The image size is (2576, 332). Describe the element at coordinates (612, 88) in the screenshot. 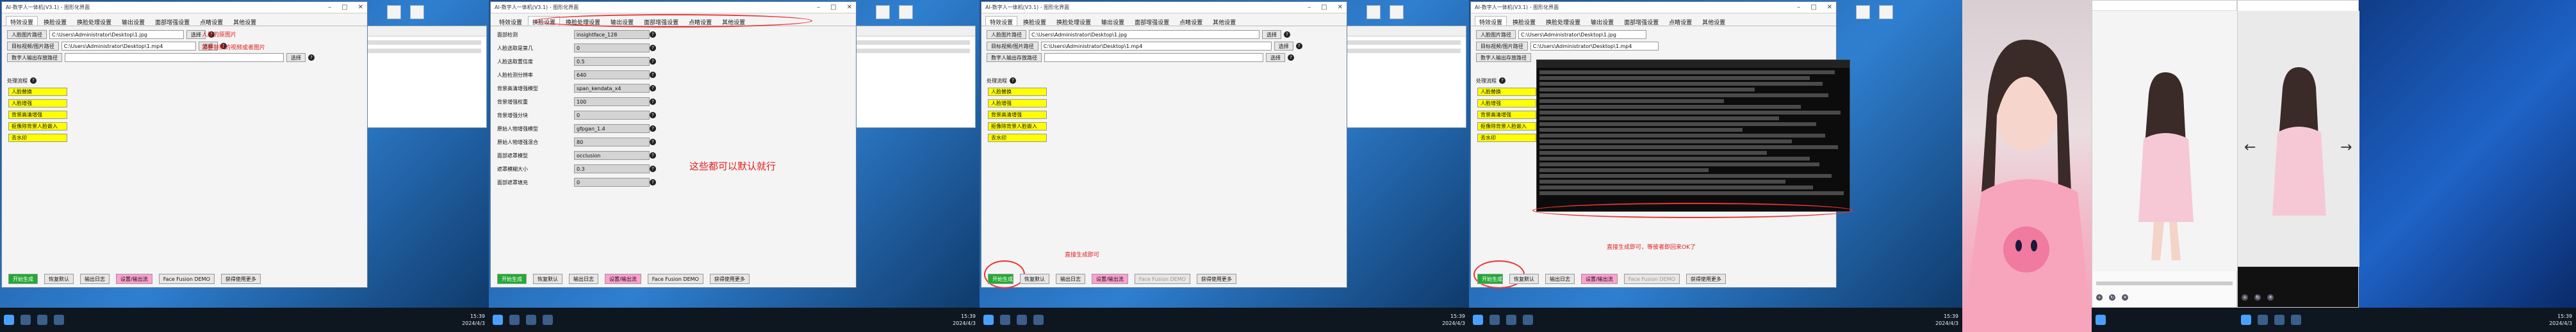

I see `setting-dropdown: span_kendata_x4` at that location.